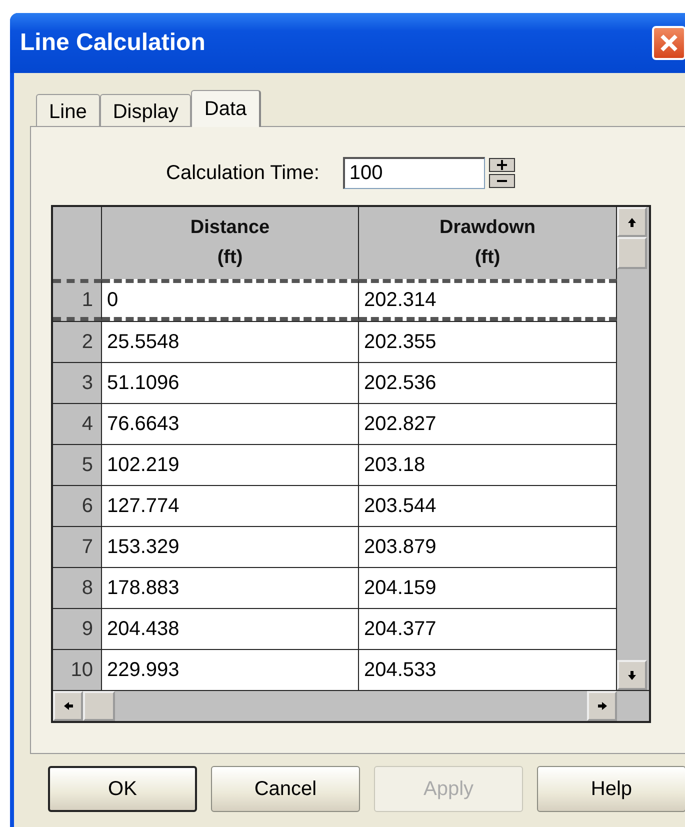 This screenshot has height=827, width=685. I want to click on table-cell: 202.536, so click(488, 382).